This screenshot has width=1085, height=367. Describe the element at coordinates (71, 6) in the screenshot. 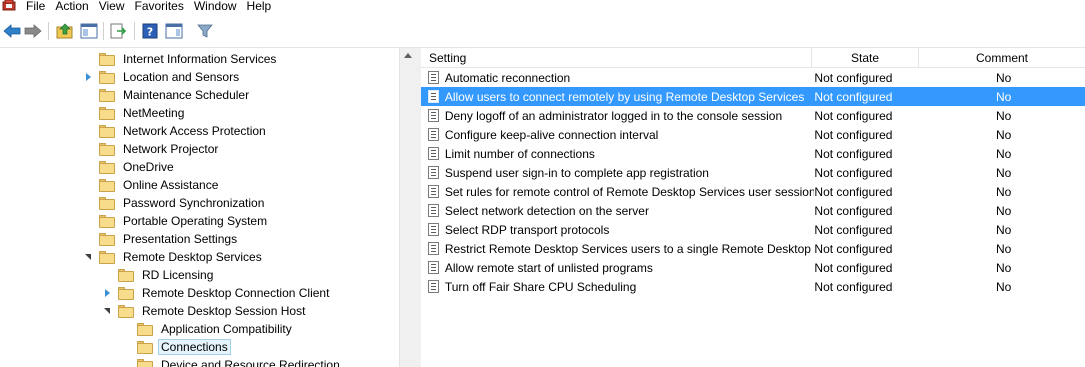

I see `menu-action: Action` at that location.